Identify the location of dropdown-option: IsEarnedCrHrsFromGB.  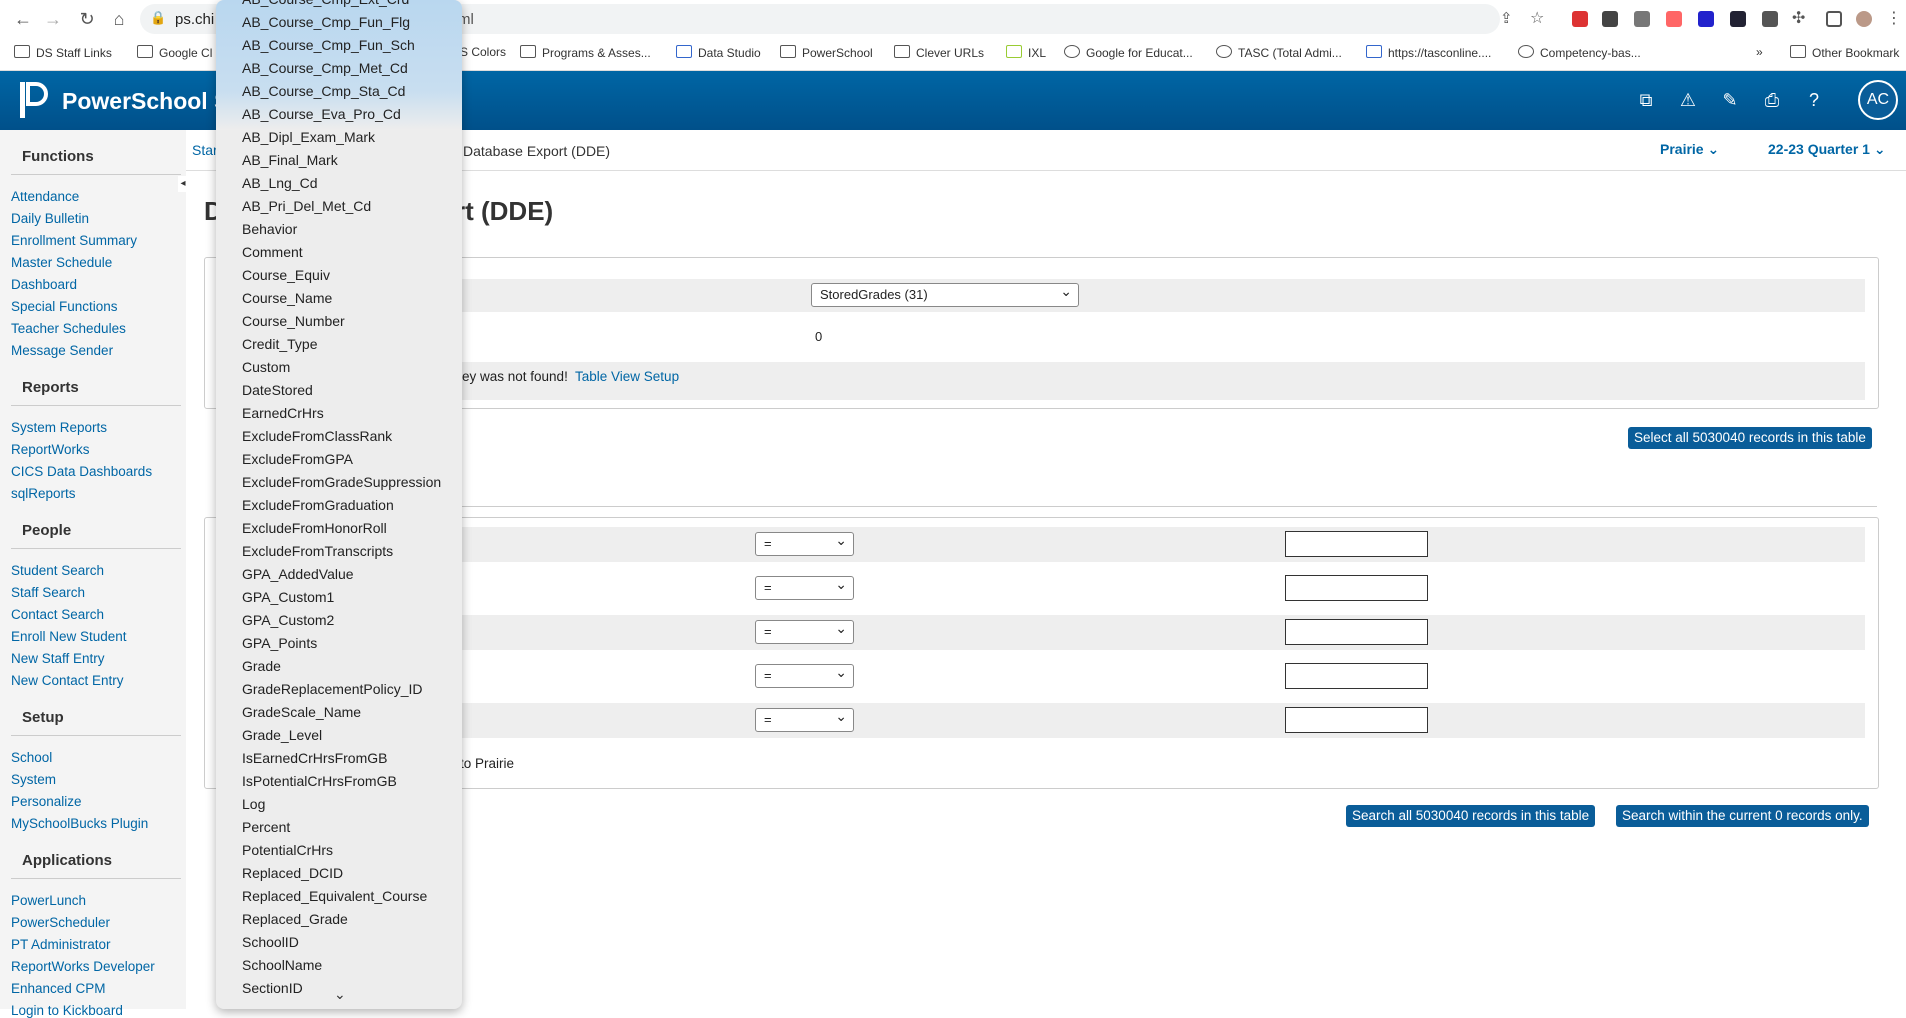
(314, 758).